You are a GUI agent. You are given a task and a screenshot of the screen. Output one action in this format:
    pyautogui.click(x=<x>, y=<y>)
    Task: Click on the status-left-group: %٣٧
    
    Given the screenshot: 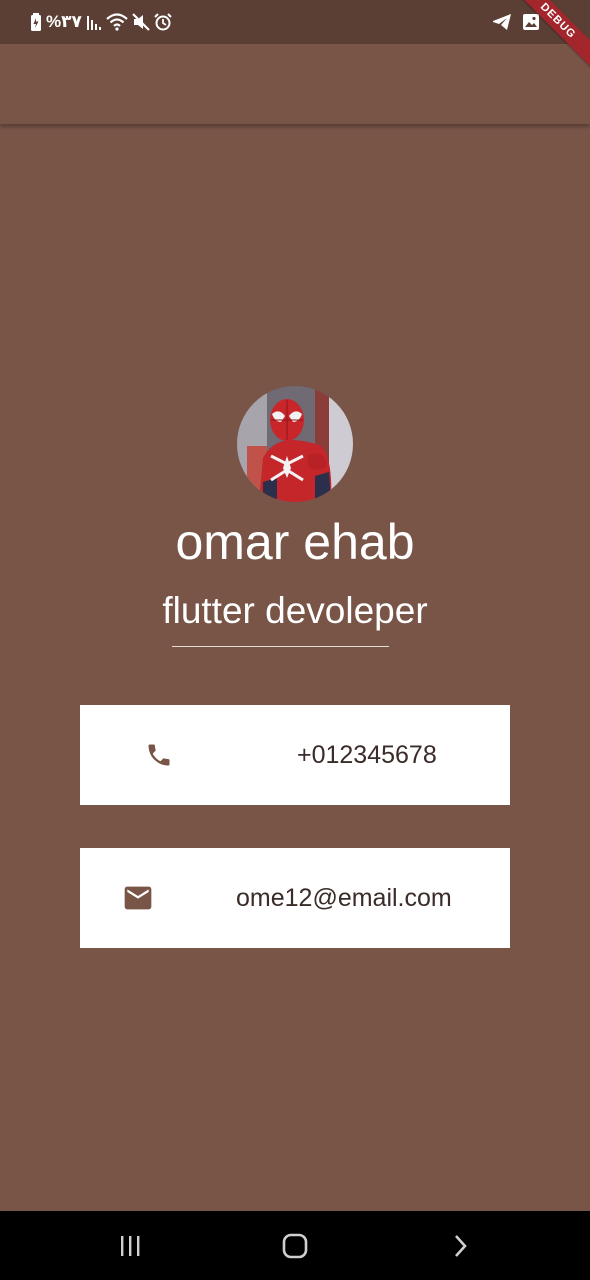 What is the action you would take?
    pyautogui.click(x=101, y=22)
    